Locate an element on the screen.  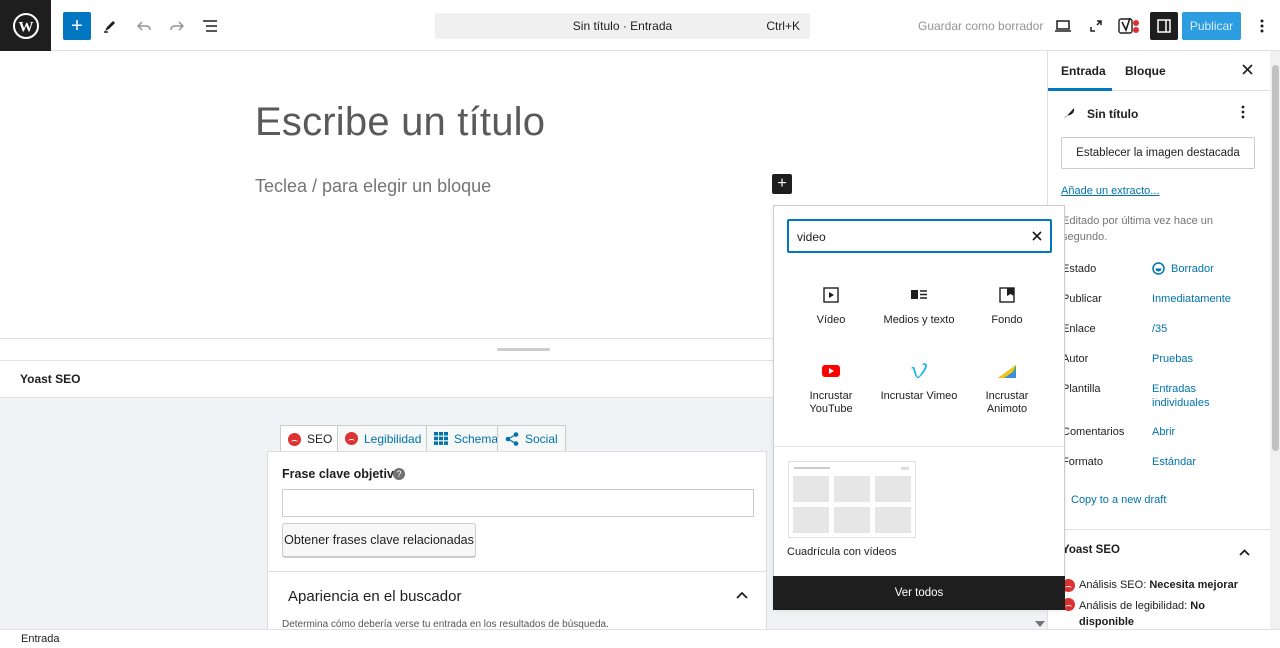
yoast-tab-label: Legibilidad is located at coordinates (393, 438).